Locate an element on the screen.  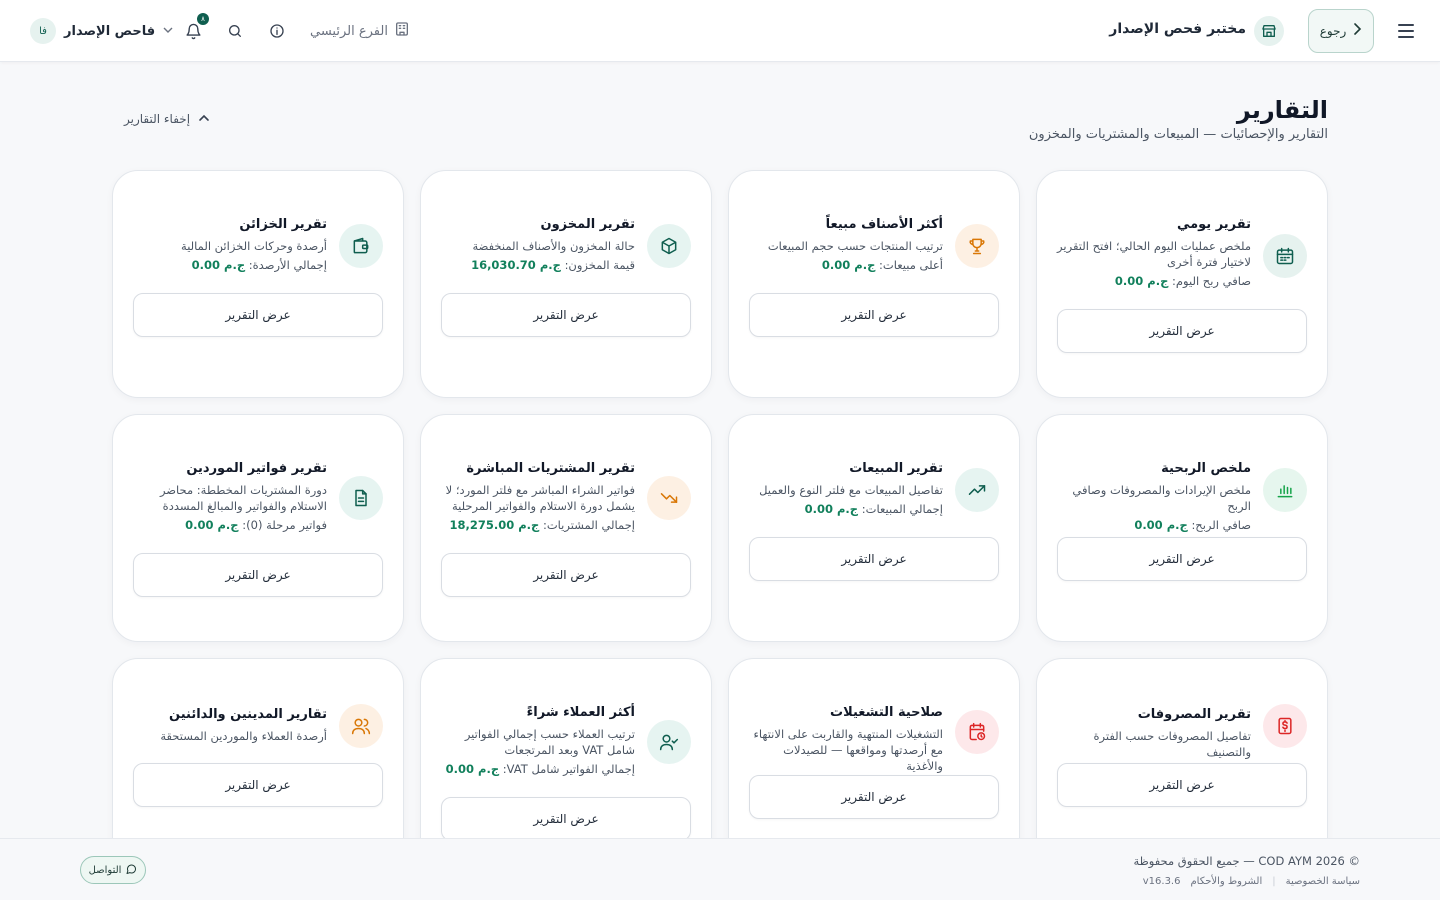
contact-button: التواصل is located at coordinates (113, 870).